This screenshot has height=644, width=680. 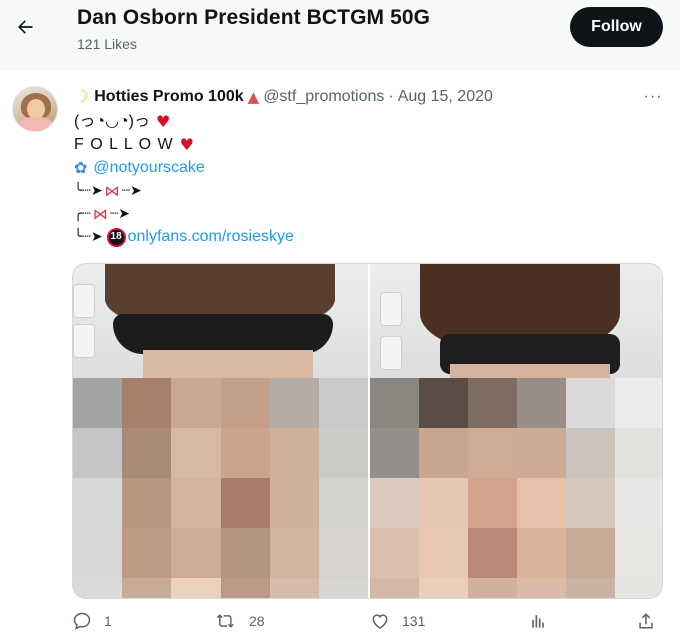 I want to click on external-link: onlyfans.com/rosieskye, so click(x=211, y=237).